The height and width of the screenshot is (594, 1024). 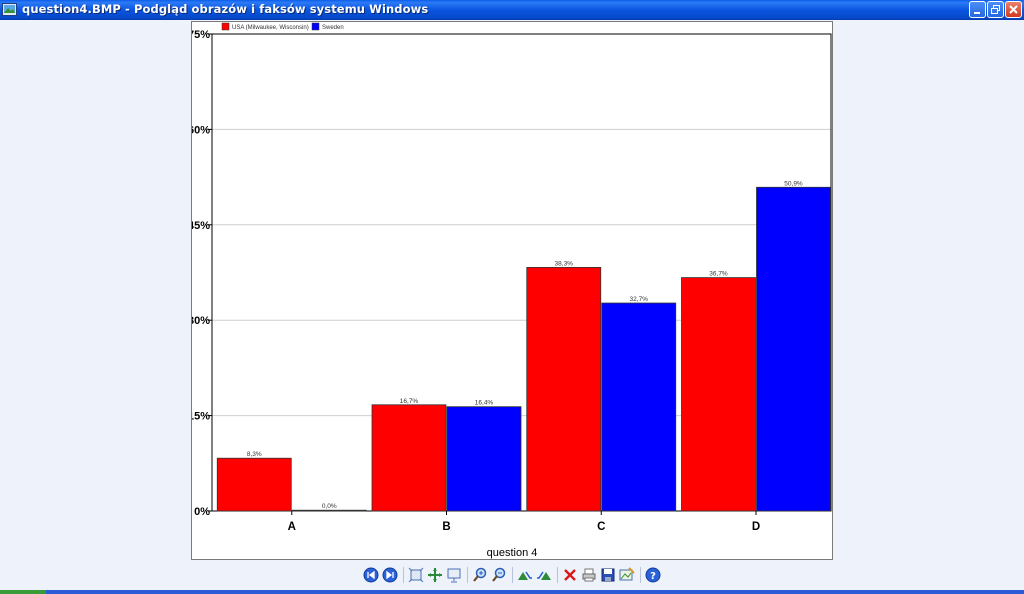 What do you see at coordinates (793, 183) in the screenshot?
I see `data-label: 50,9%` at bounding box center [793, 183].